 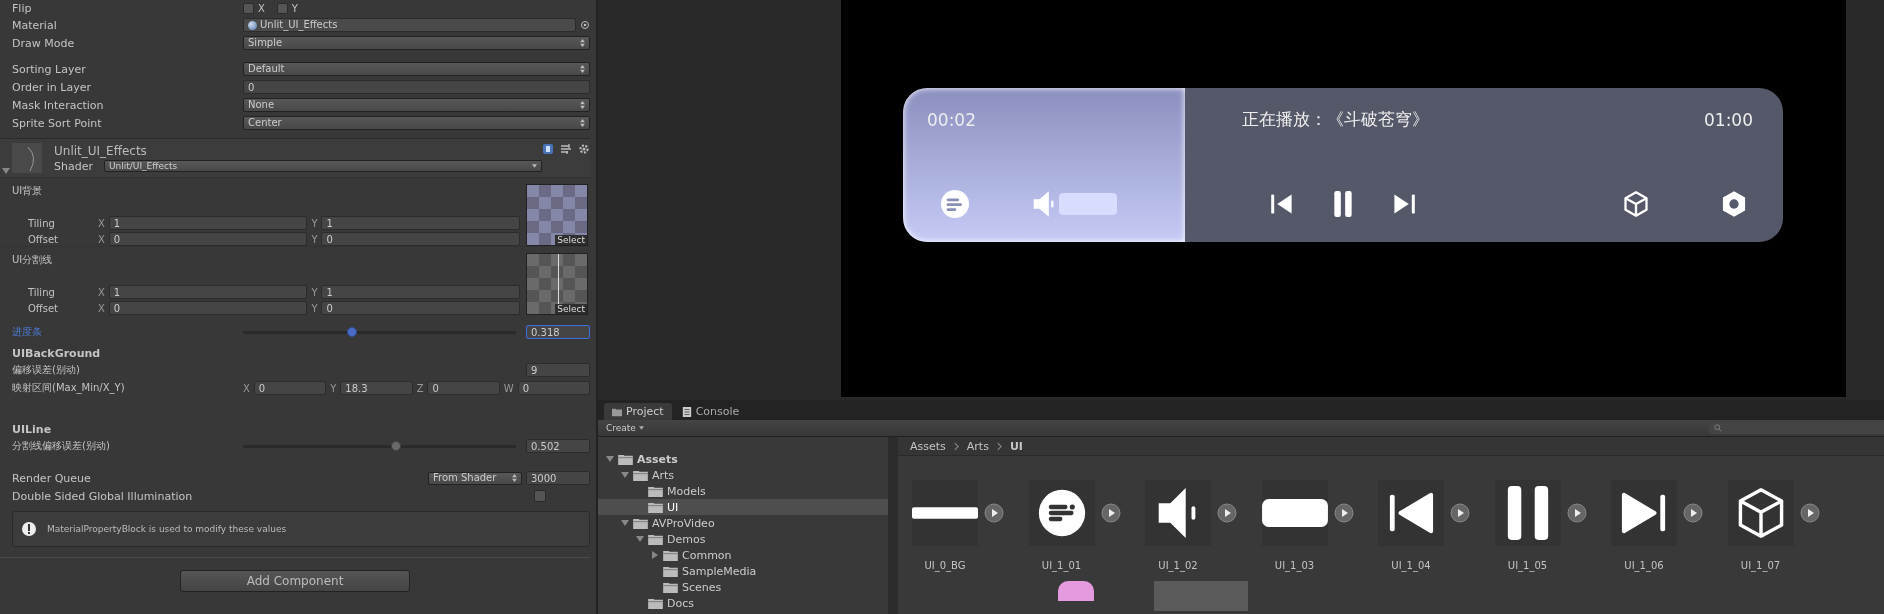 What do you see at coordinates (416, 123) in the screenshot?
I see `dropdown: Center` at bounding box center [416, 123].